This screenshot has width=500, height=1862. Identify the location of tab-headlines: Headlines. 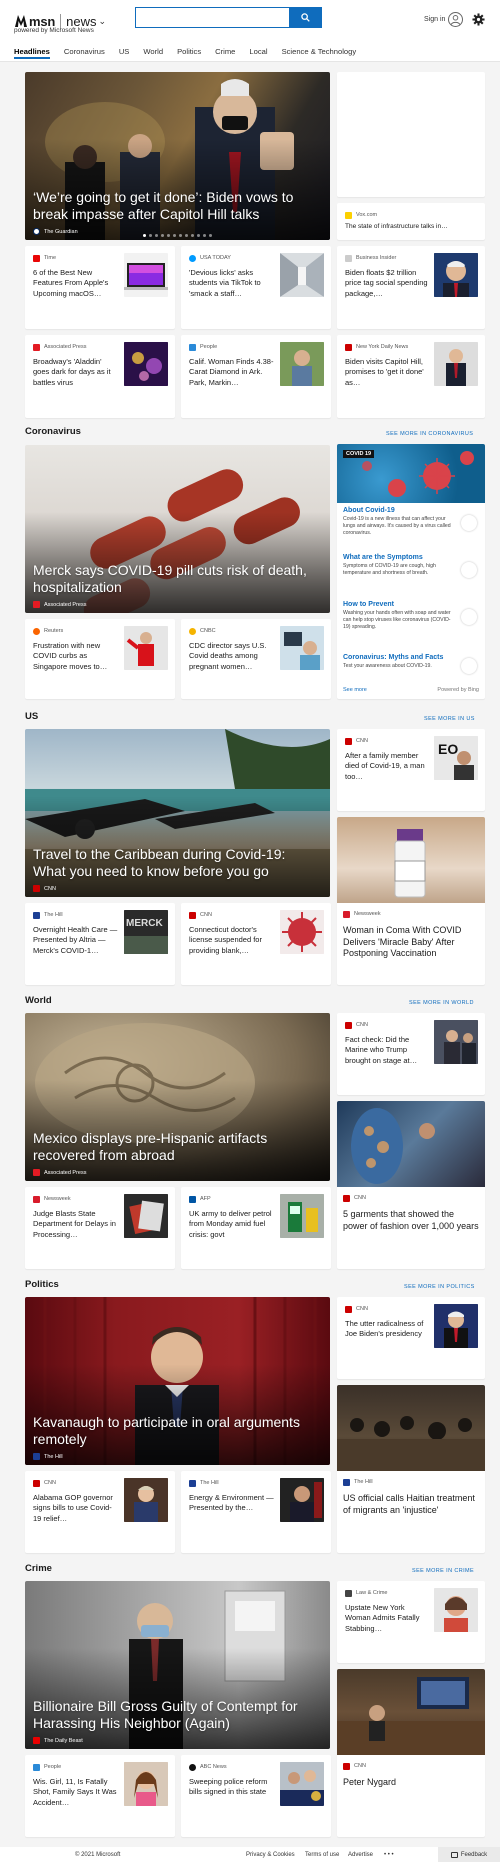
(32, 53).